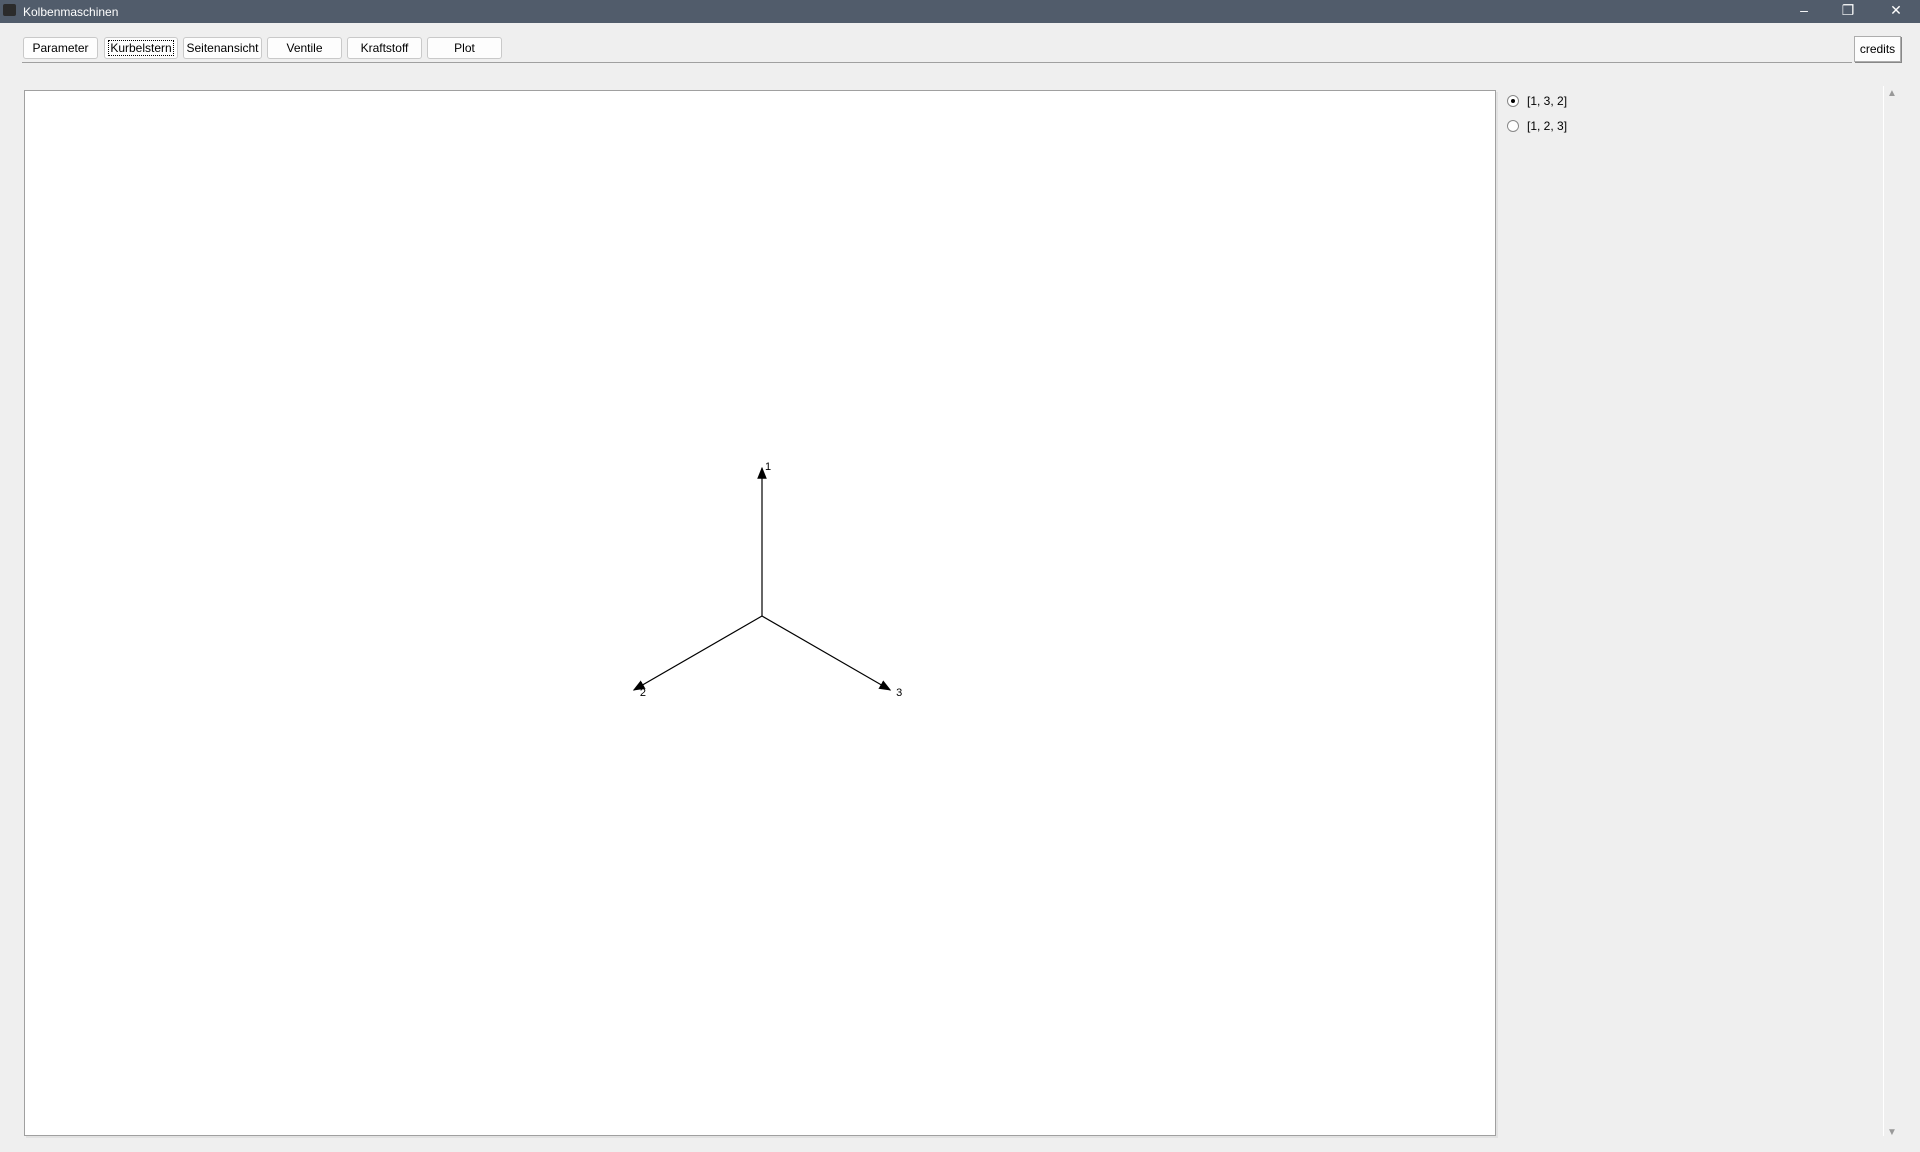 The width and height of the screenshot is (1920, 1152). I want to click on radio-label: [1, 3, 2], so click(1547, 101).